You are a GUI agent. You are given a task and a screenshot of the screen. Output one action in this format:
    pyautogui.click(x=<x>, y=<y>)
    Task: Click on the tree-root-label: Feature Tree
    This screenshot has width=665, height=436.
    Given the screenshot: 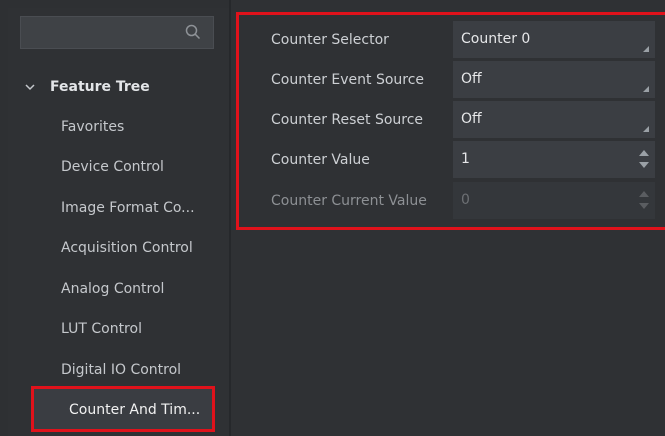 What is the action you would take?
    pyautogui.click(x=100, y=87)
    